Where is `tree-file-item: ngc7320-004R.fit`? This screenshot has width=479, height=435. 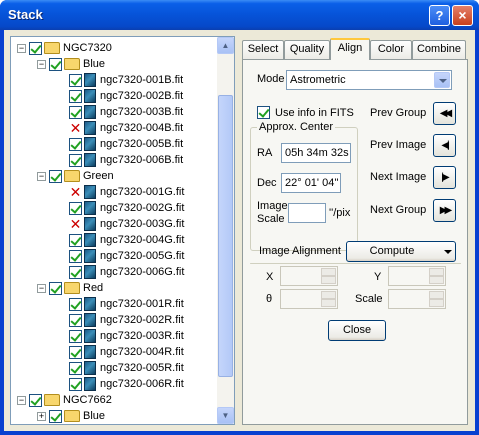
tree-file-item: ngc7320-004R.fit is located at coordinates (126, 352).